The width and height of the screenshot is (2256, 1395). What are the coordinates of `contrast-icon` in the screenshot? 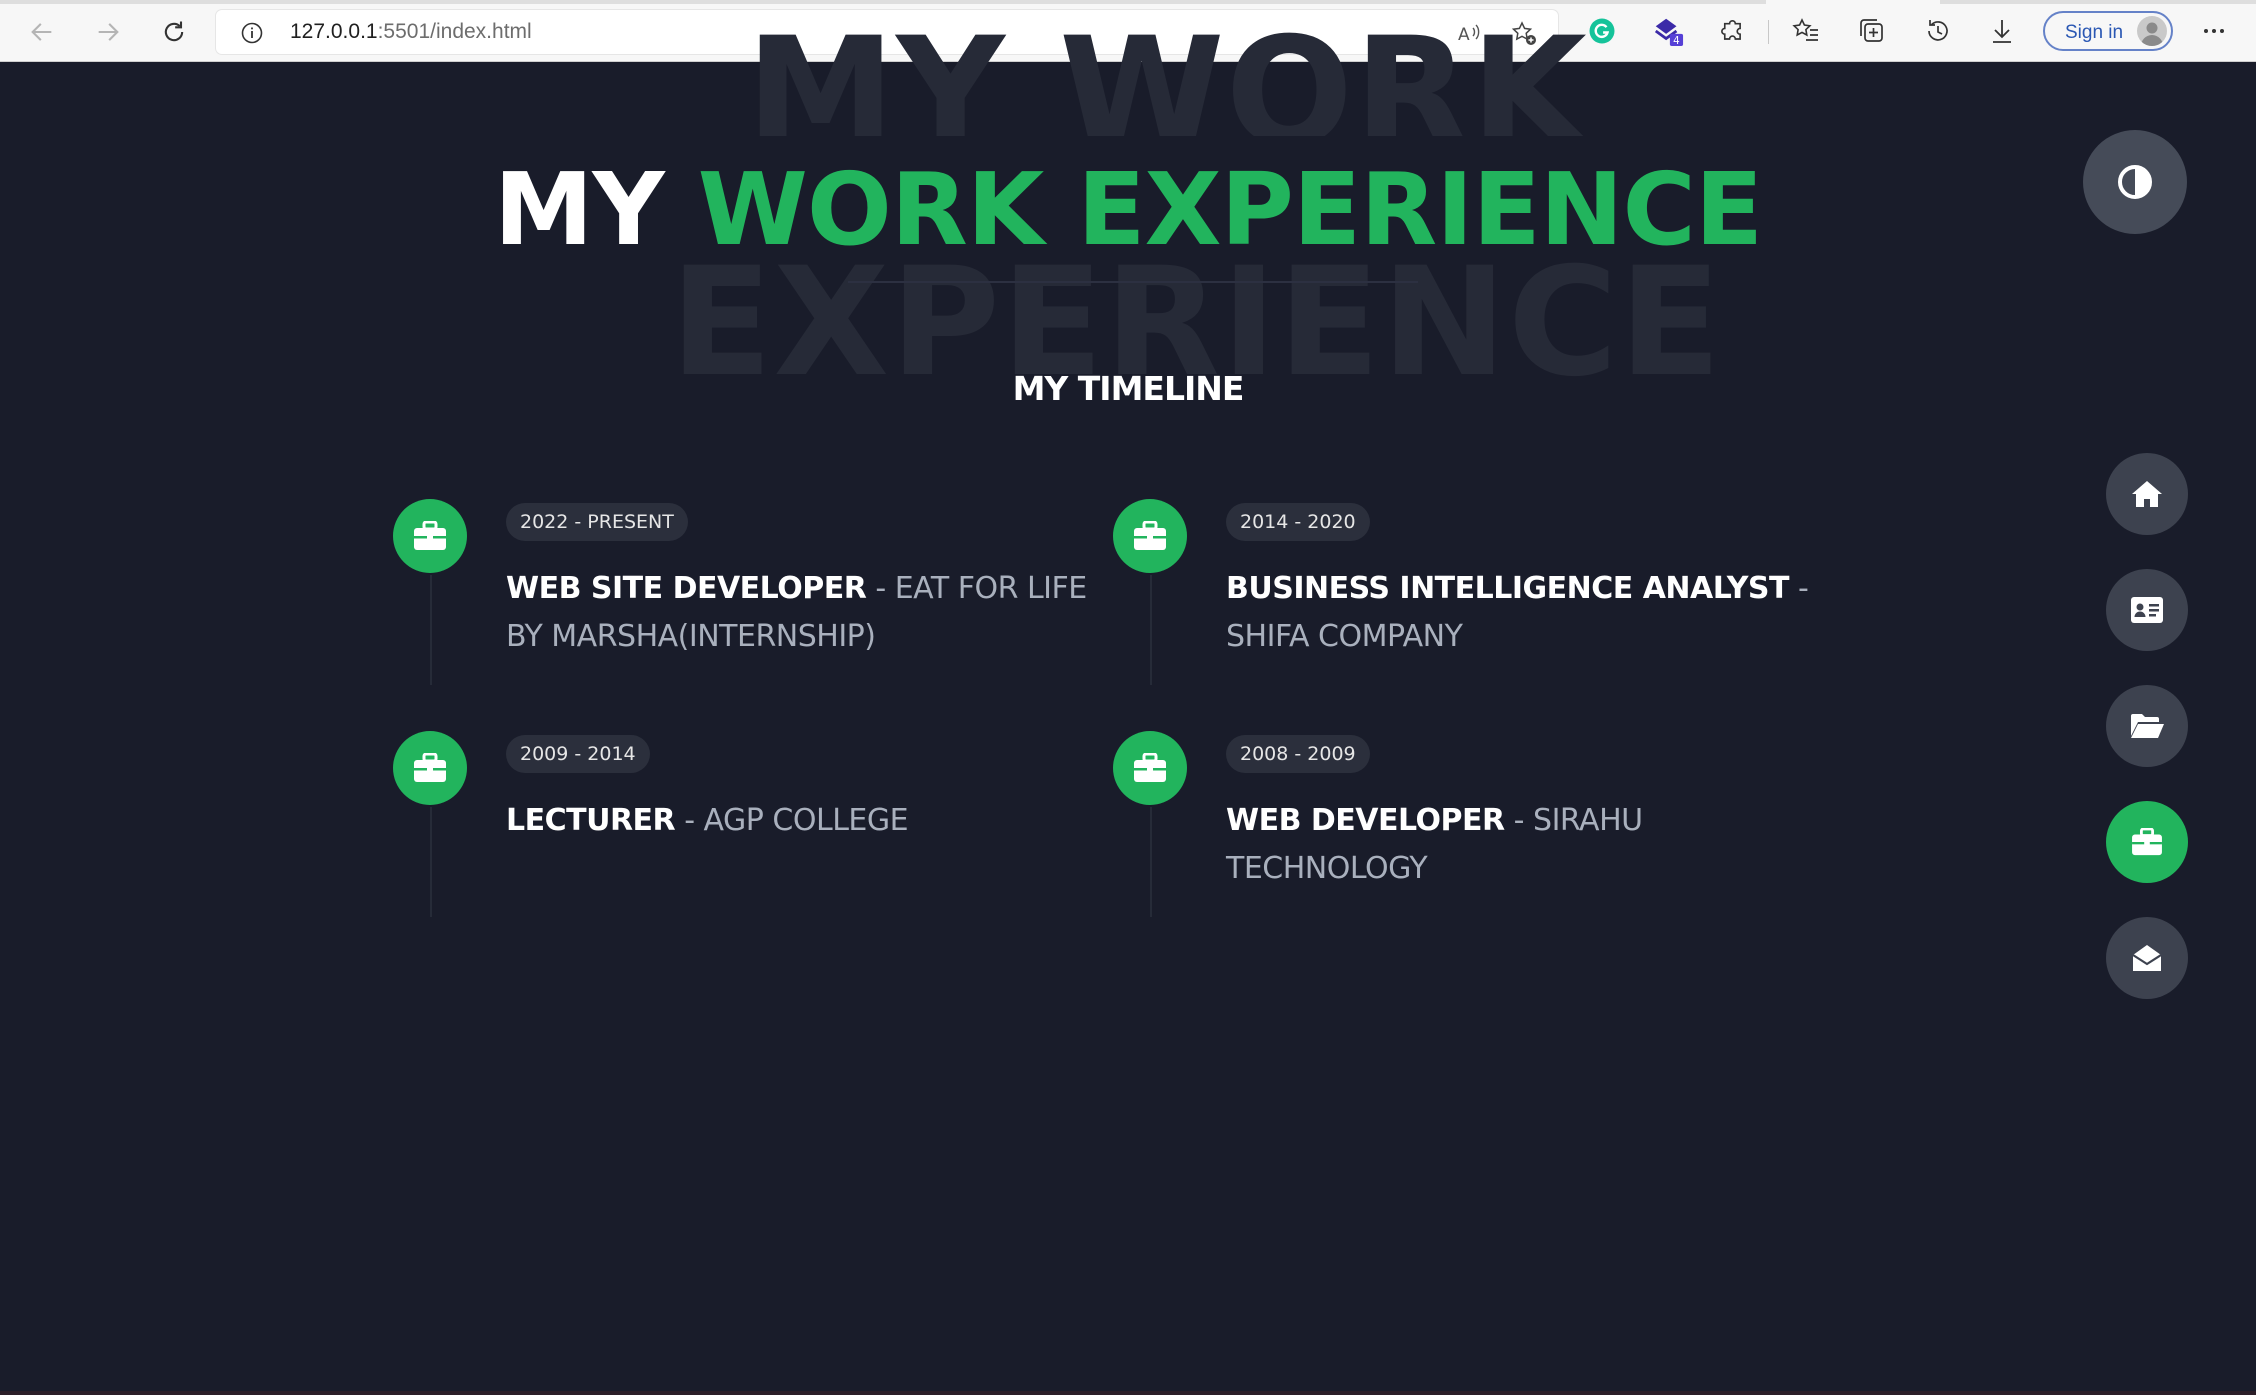 It's located at (2135, 182).